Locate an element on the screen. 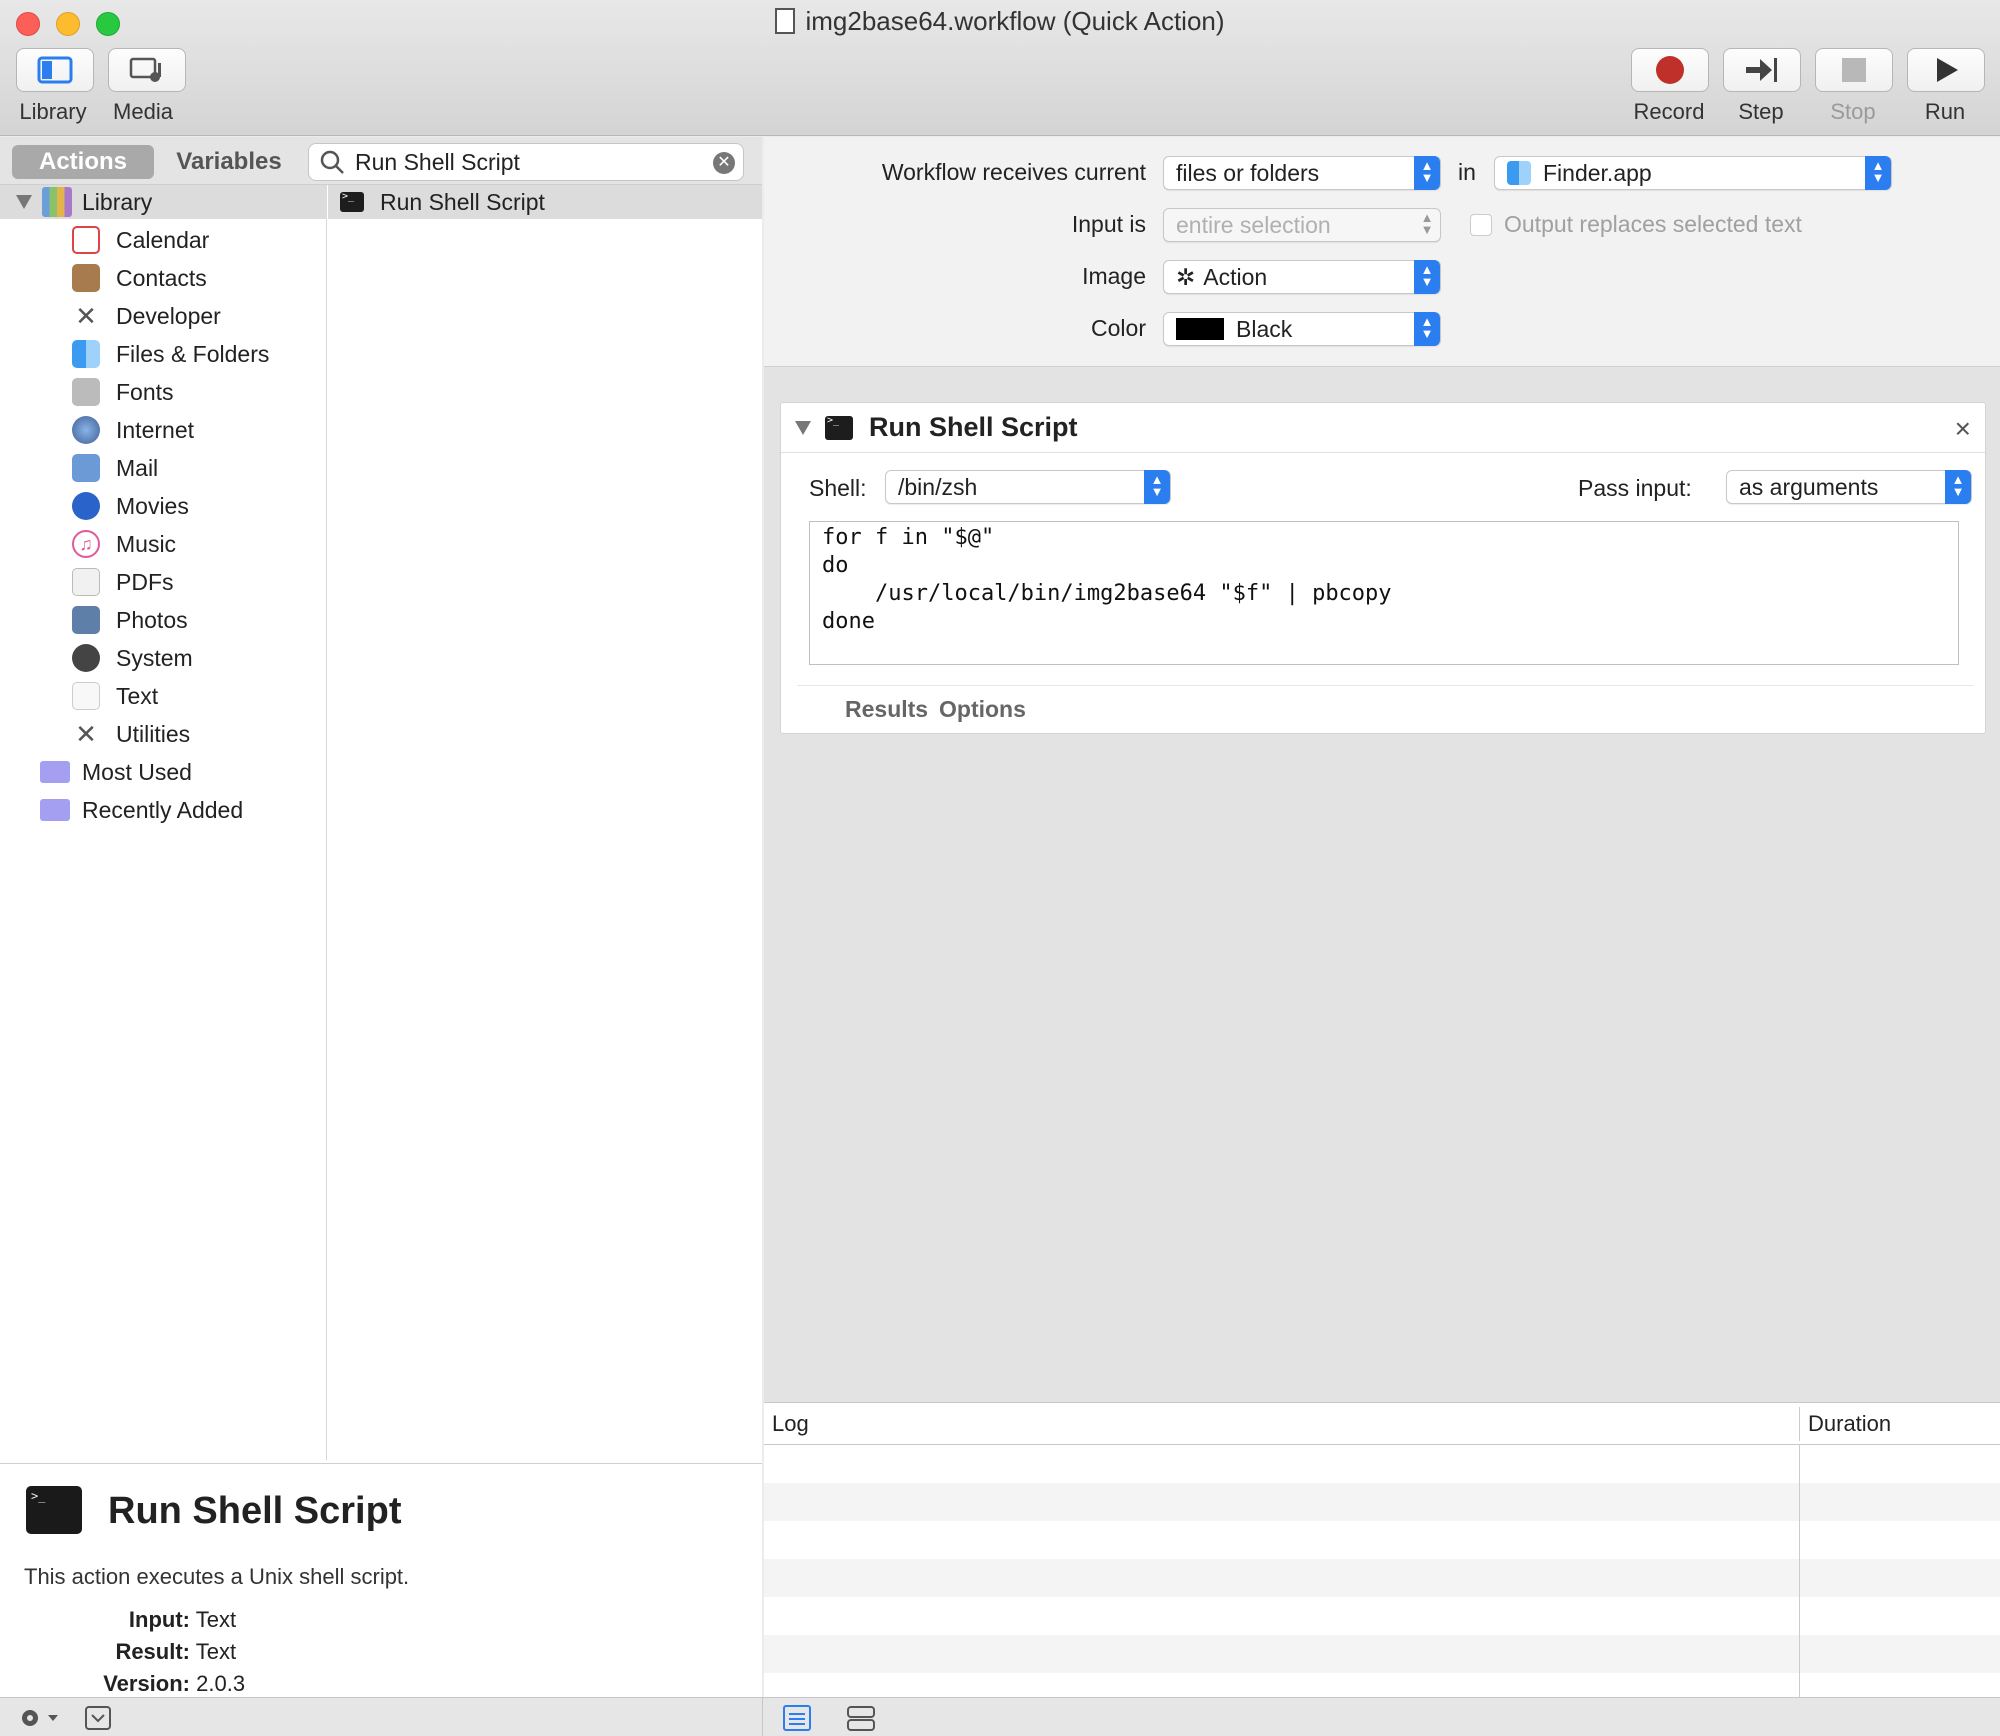 The height and width of the screenshot is (1736, 2000). close-icon: × is located at coordinates (1963, 429).